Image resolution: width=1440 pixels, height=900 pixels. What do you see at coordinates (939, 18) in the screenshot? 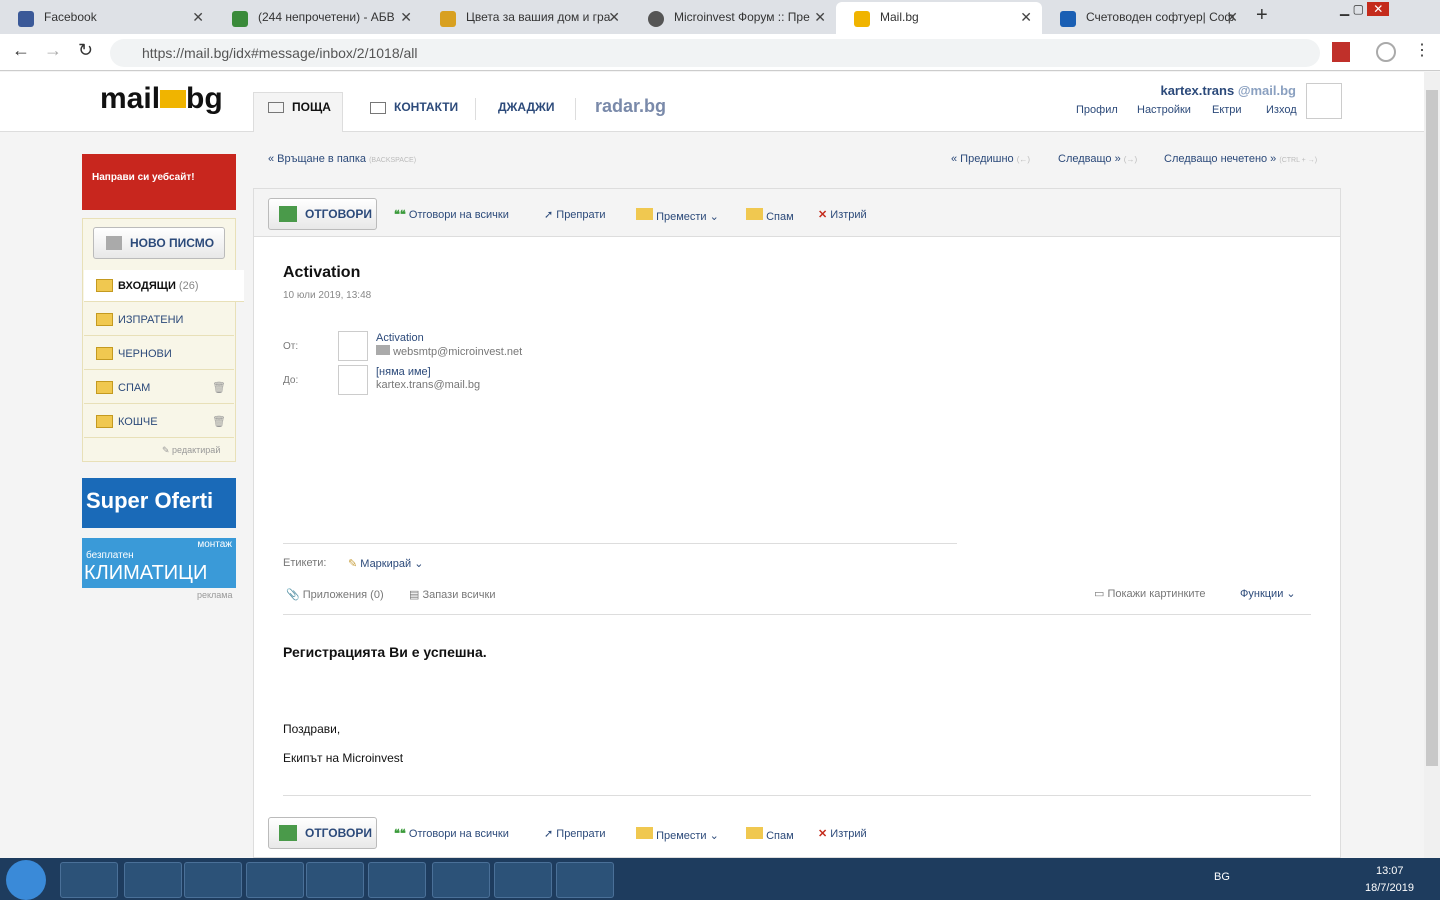
I see `tab-mailbg: Mail.bg ✕` at bounding box center [939, 18].